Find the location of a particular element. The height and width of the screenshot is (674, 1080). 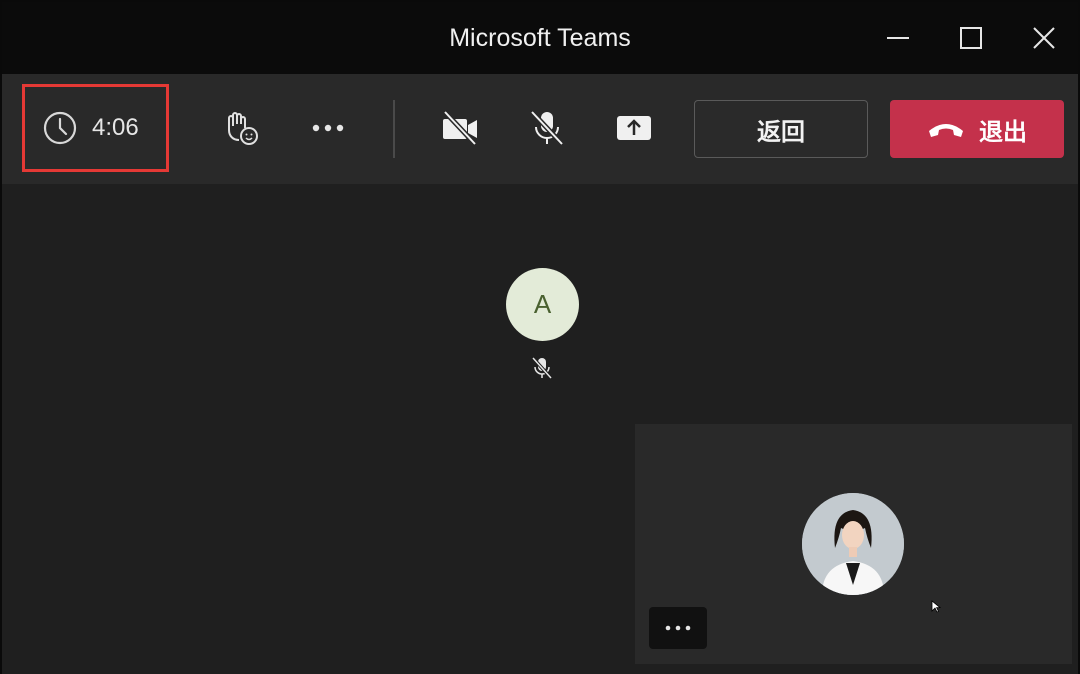

share-screen-icon is located at coordinates (634, 128).